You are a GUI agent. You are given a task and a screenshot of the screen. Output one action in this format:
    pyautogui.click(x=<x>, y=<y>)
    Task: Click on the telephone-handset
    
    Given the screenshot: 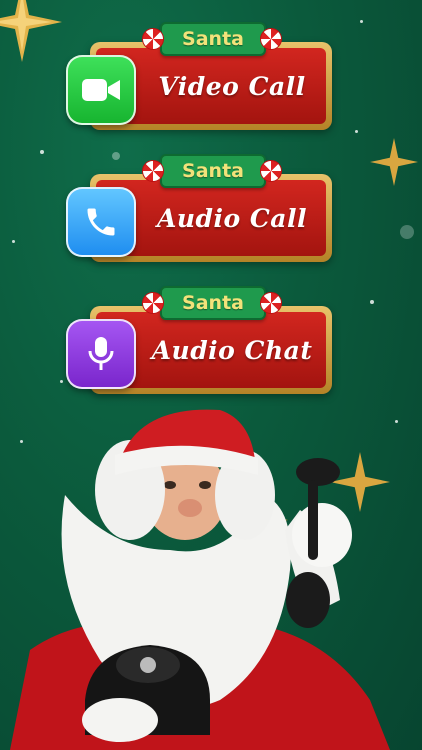 What is the action you would take?
    pyautogui.click(x=318, y=472)
    